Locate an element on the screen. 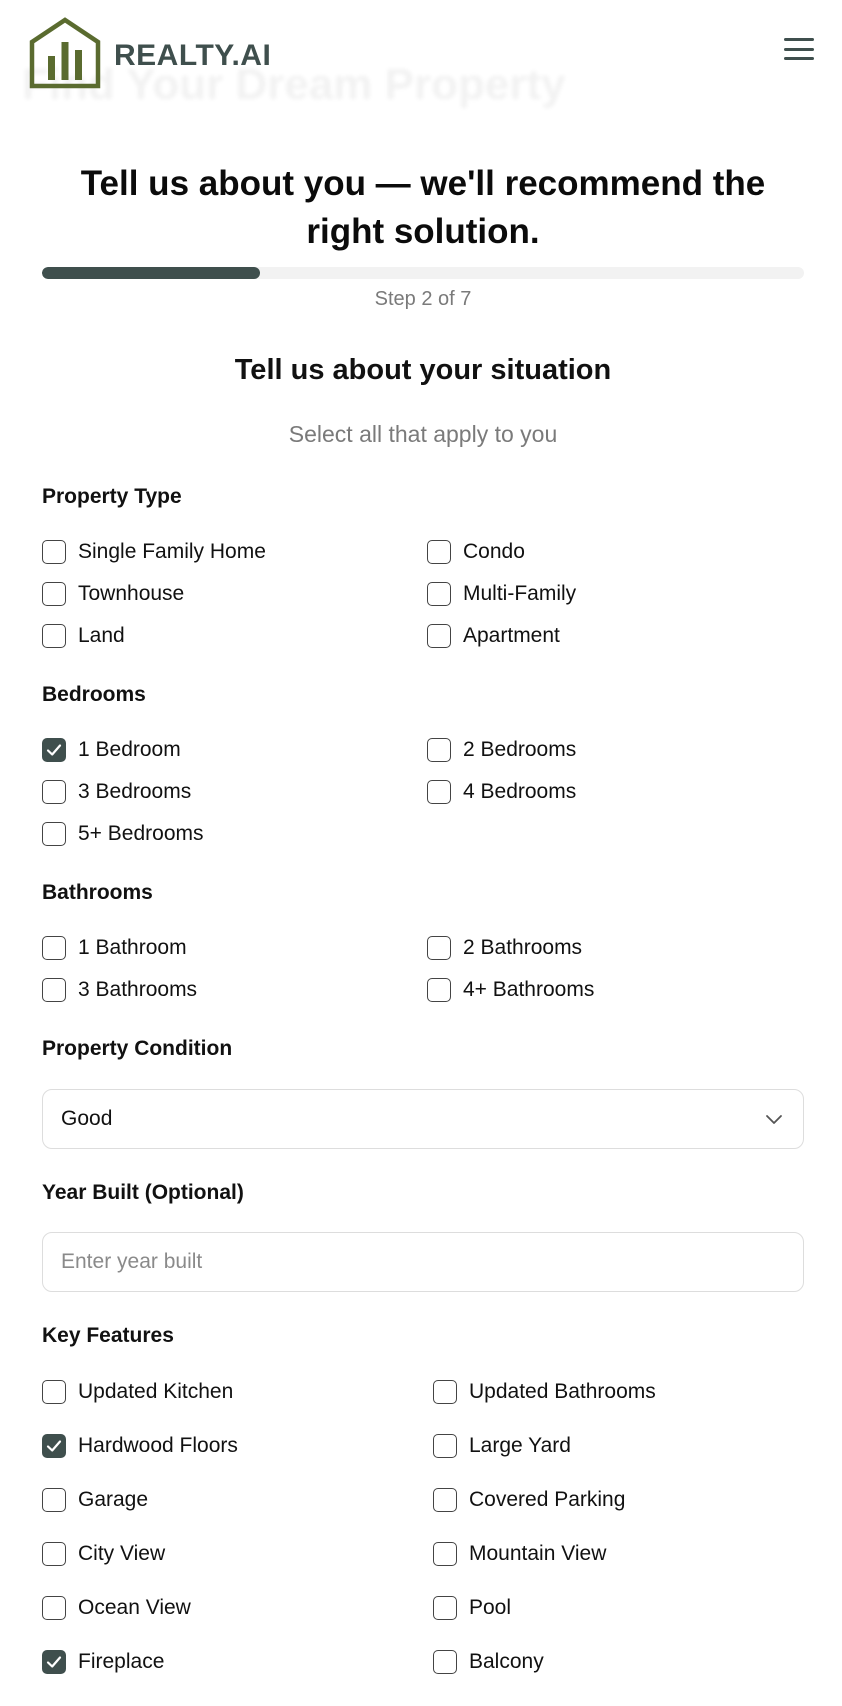  option-covered-parking: Covered Parking is located at coordinates (529, 1500).